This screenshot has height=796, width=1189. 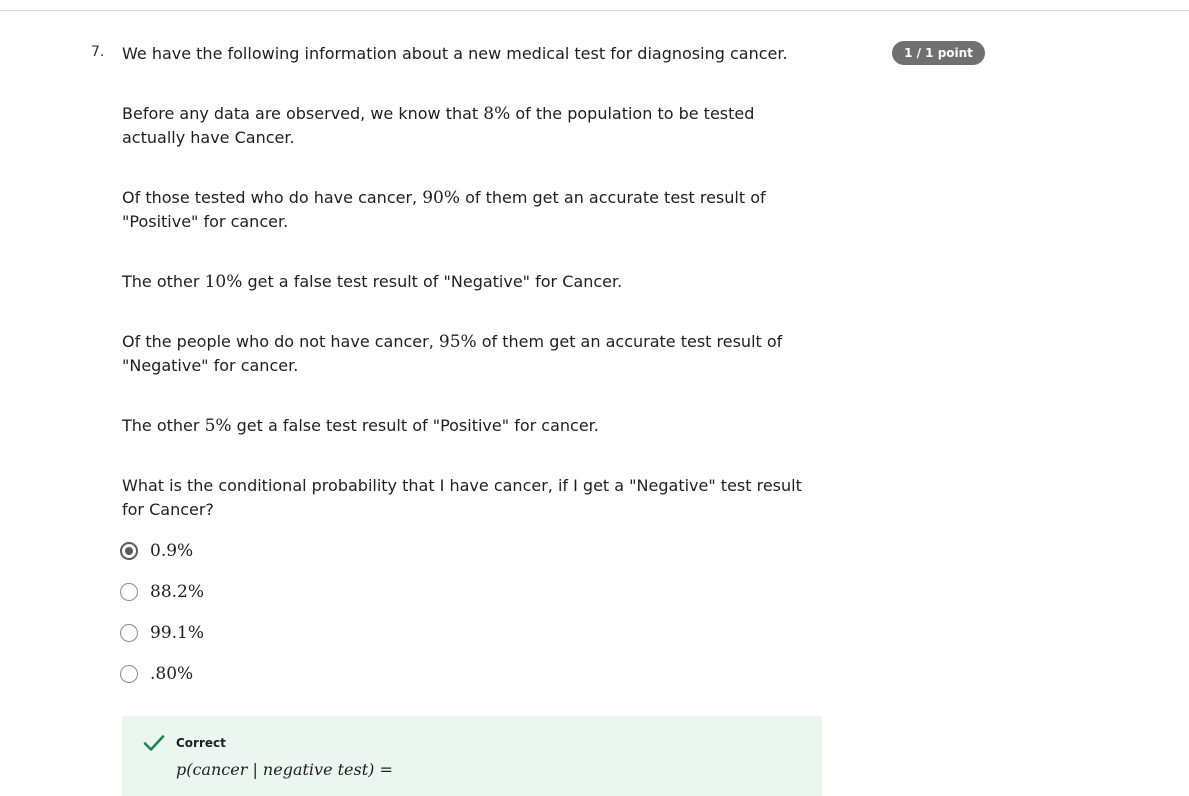 I want to click on checkmark-icon, so click(x=154, y=745).